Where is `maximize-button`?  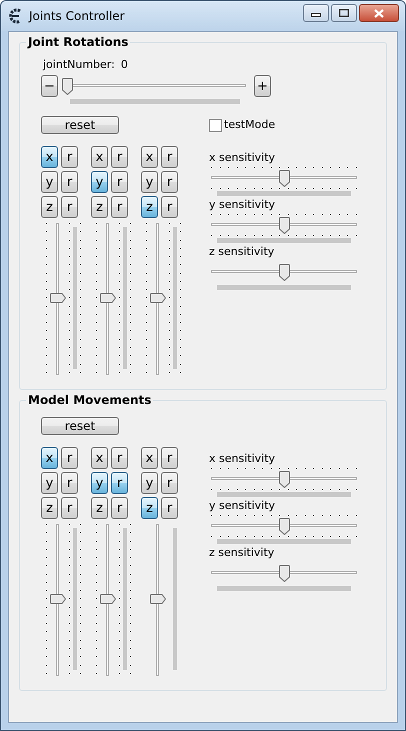
maximize-button is located at coordinates (344, 13).